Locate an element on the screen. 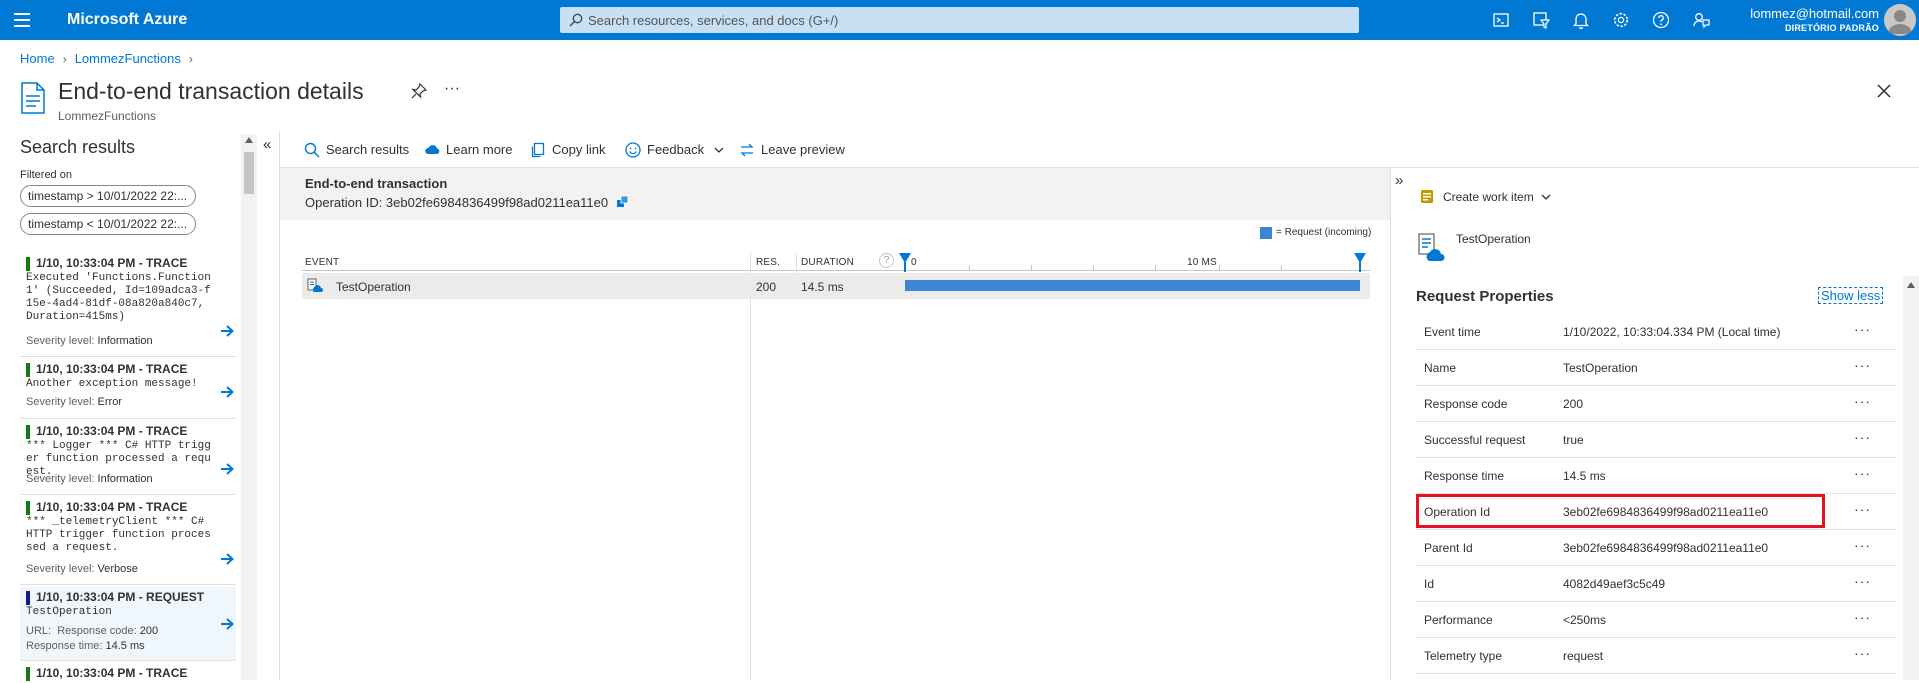 Image resolution: width=1919 pixels, height=683 pixels. severity-label: Severity level: is located at coordinates (60, 479).